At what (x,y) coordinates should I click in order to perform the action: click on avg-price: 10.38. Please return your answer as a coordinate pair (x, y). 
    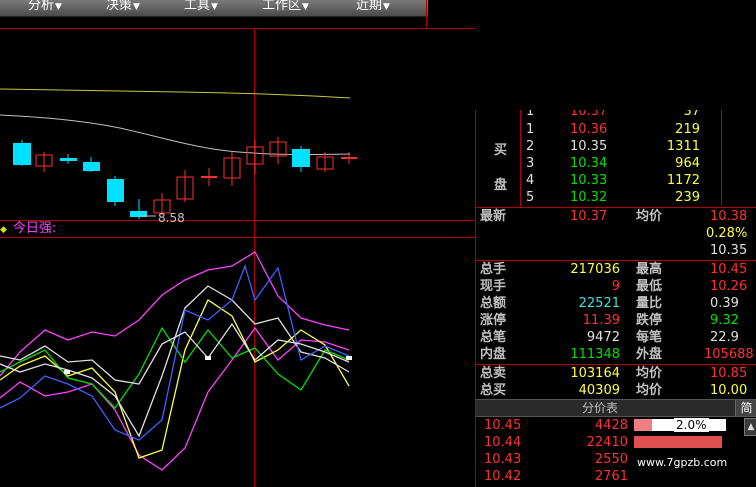
    Looking at the image, I should click on (729, 216).